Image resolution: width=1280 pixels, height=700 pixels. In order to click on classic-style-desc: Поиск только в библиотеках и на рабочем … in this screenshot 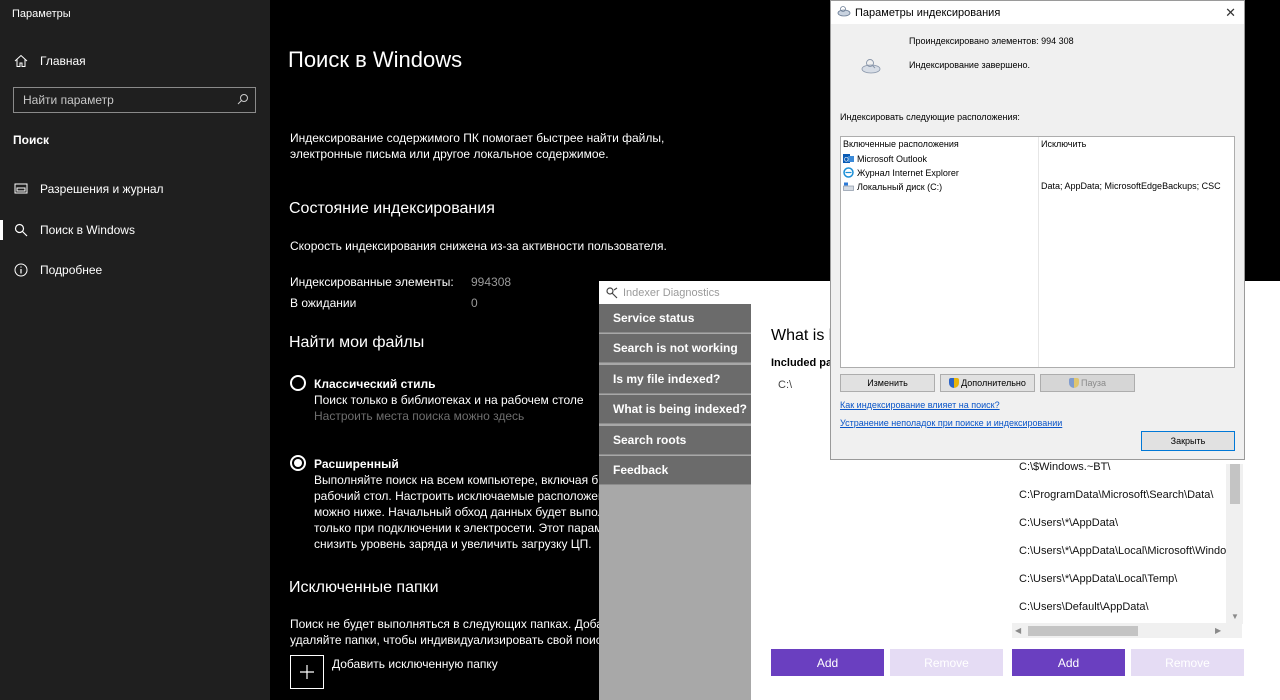, I will do `click(449, 400)`.